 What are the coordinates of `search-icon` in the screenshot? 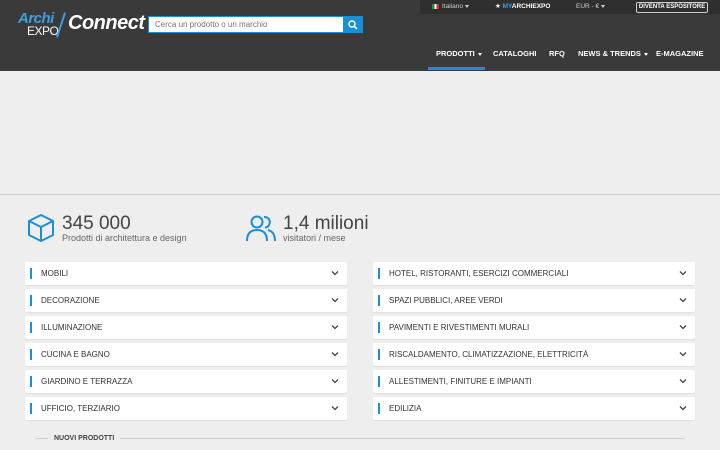 It's located at (353, 24).